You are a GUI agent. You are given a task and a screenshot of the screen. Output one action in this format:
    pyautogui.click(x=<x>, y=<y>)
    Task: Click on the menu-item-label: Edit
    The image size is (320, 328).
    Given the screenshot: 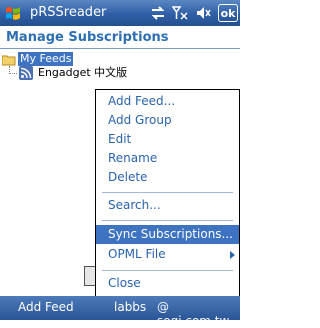 What is the action you would take?
    pyautogui.click(x=120, y=139)
    